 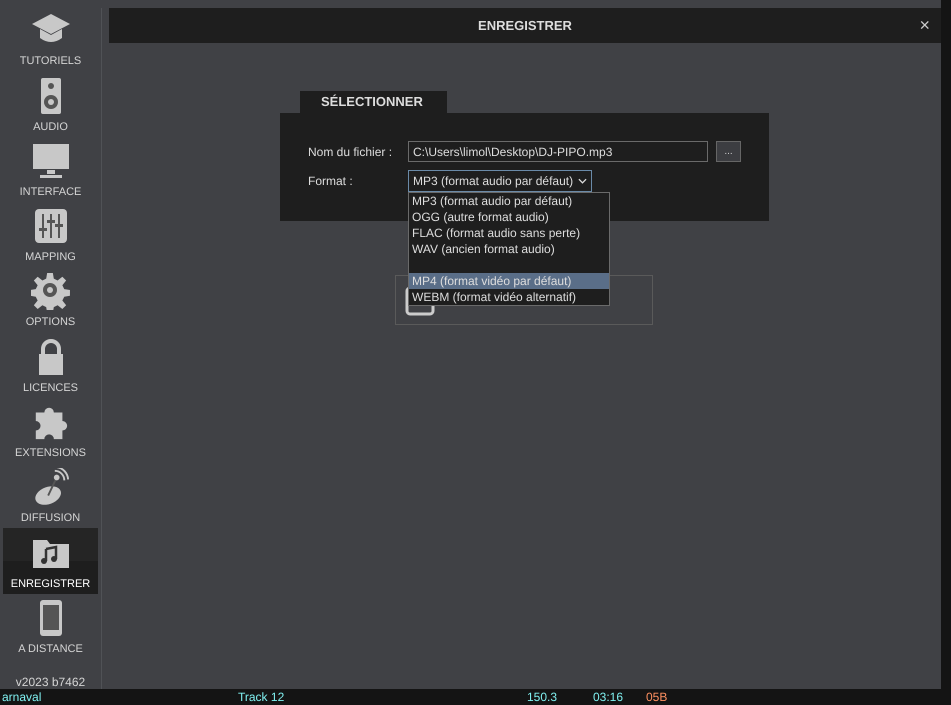 I want to click on track-text: Track 12, so click(x=261, y=697).